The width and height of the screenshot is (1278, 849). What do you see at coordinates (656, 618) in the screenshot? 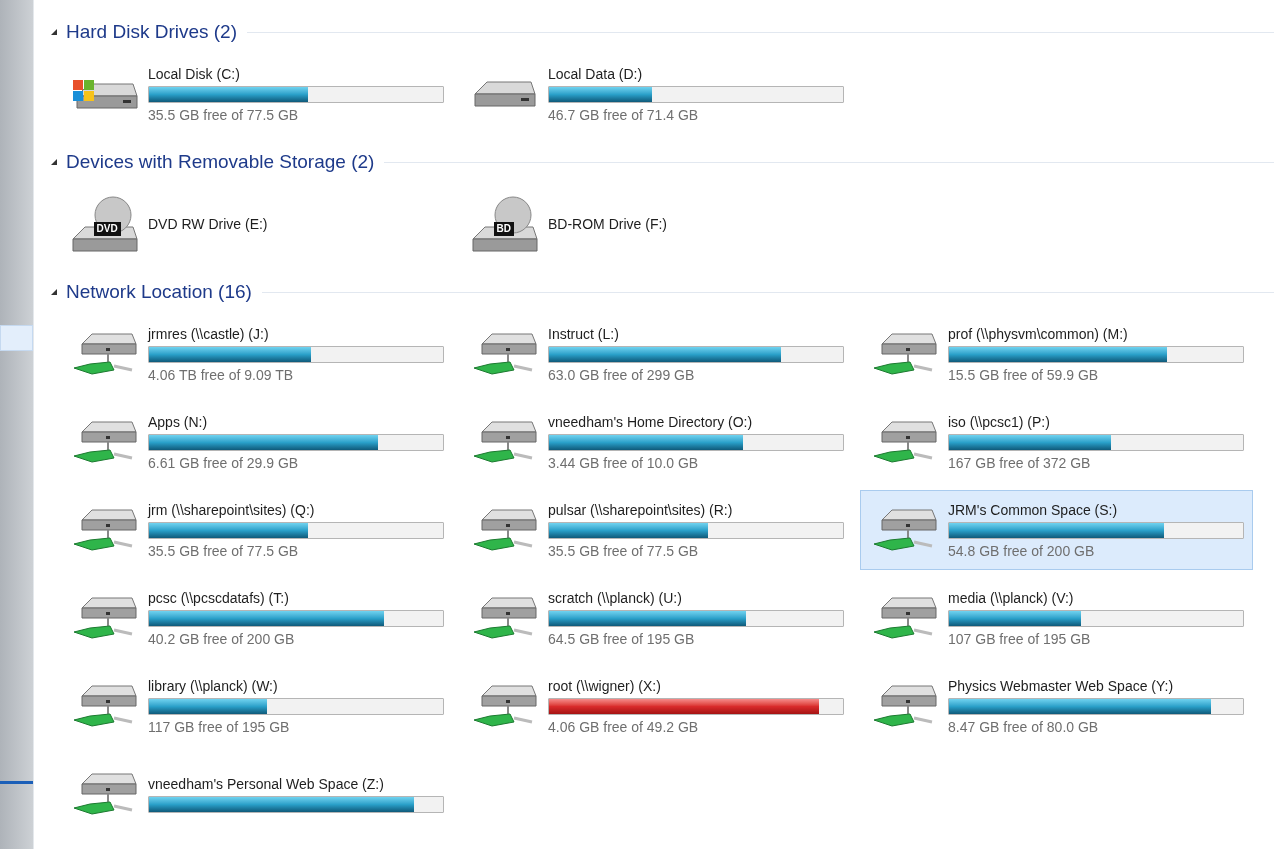
I see `drive-item: scratch (\\planck) (U:) 64.5 GB free of 195 GB` at bounding box center [656, 618].